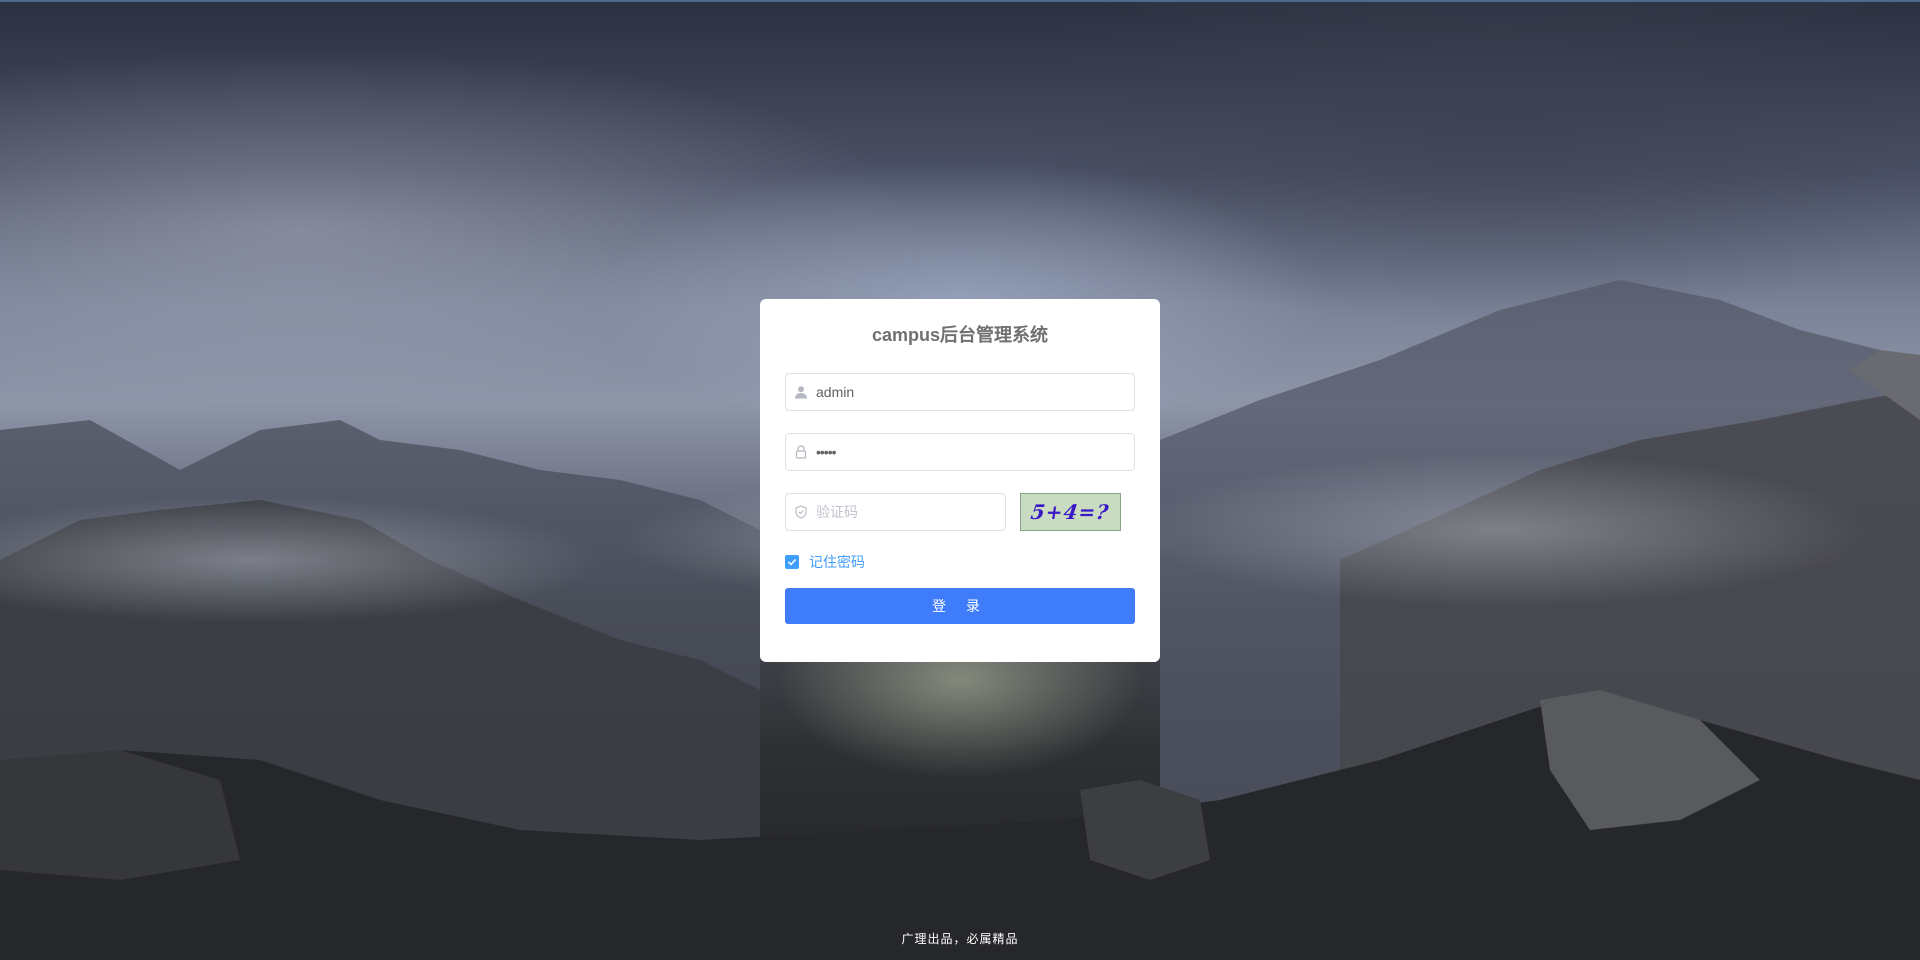 The width and height of the screenshot is (1920, 960). I want to click on login-title: campus后台管理系统, so click(960, 335).